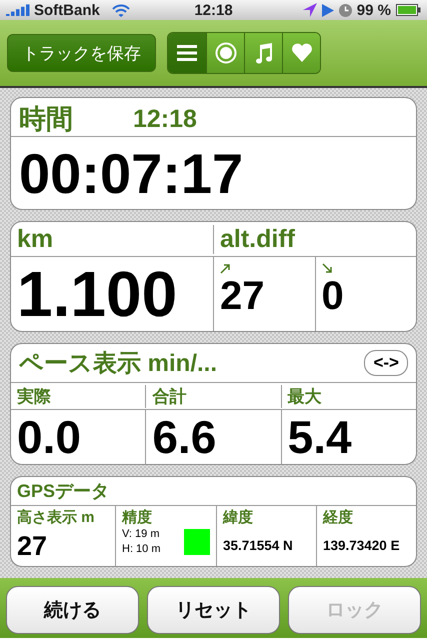  I want to click on action-button: リセット, so click(213, 610).